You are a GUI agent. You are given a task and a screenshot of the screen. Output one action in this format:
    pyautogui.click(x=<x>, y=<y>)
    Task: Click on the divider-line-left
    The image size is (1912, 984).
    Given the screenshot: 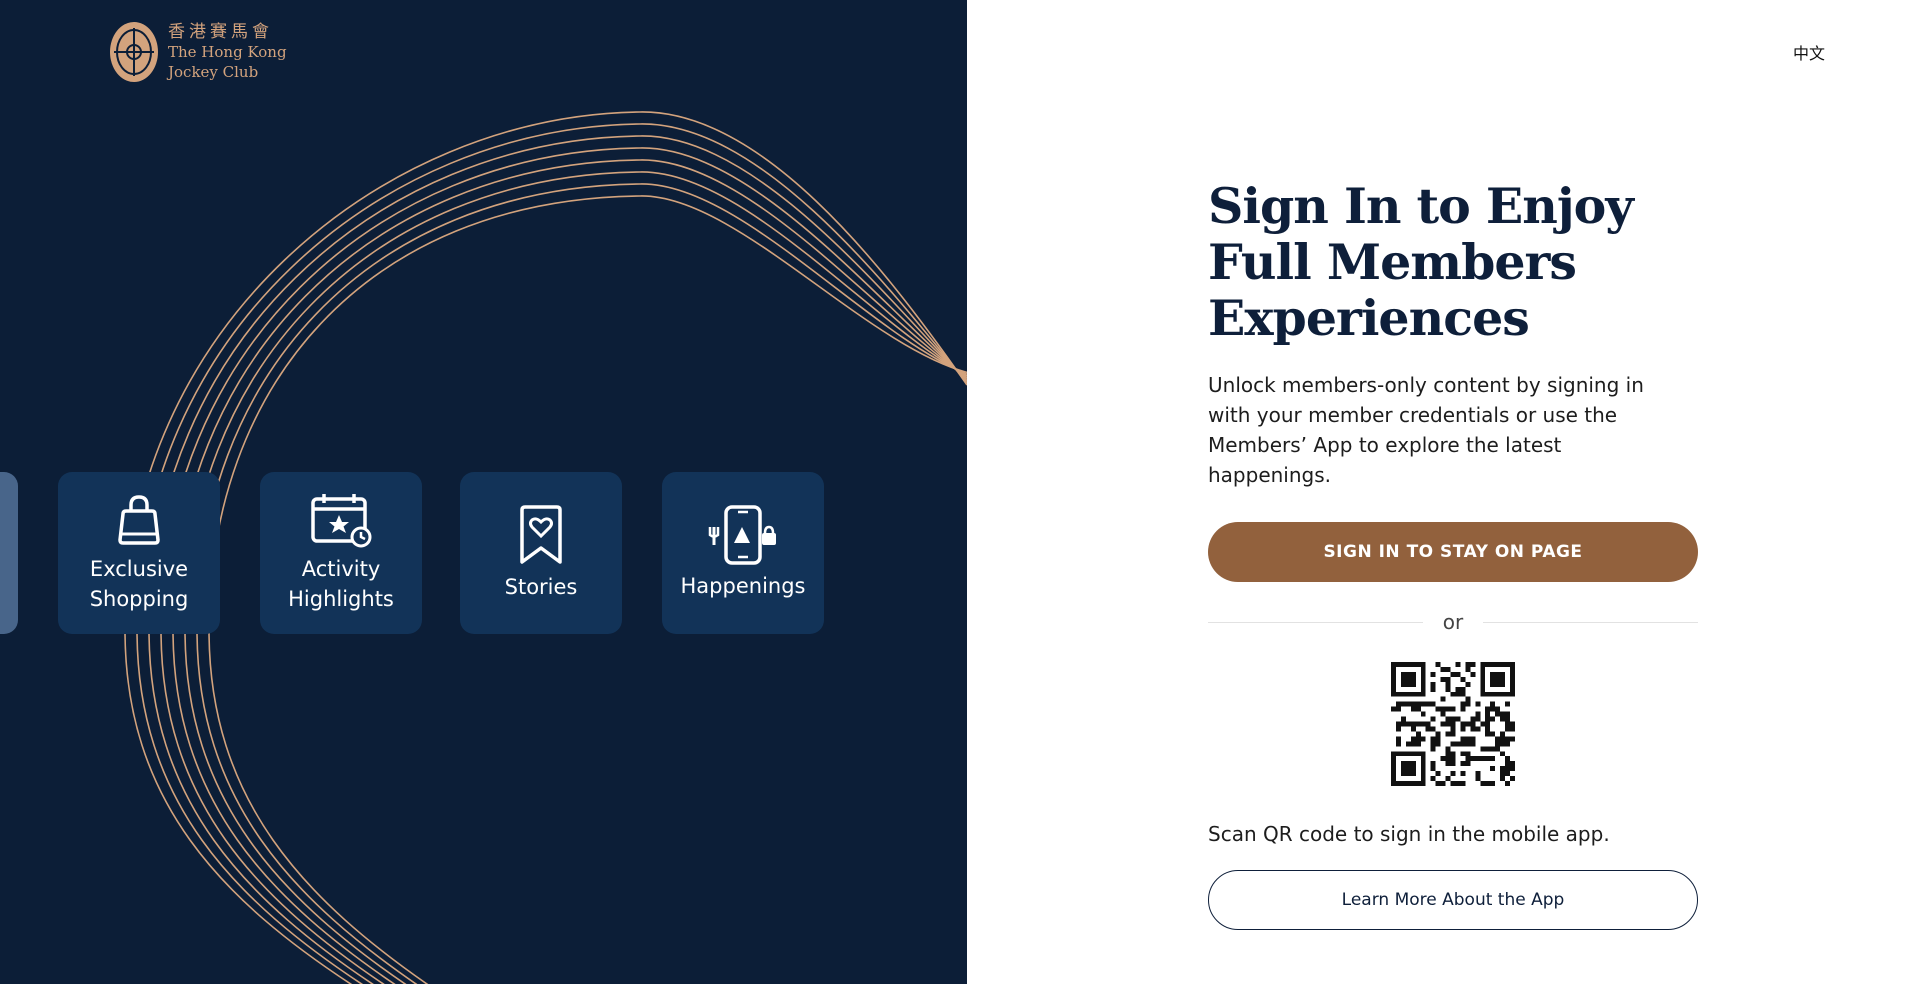 What is the action you would take?
    pyautogui.click(x=1315, y=622)
    